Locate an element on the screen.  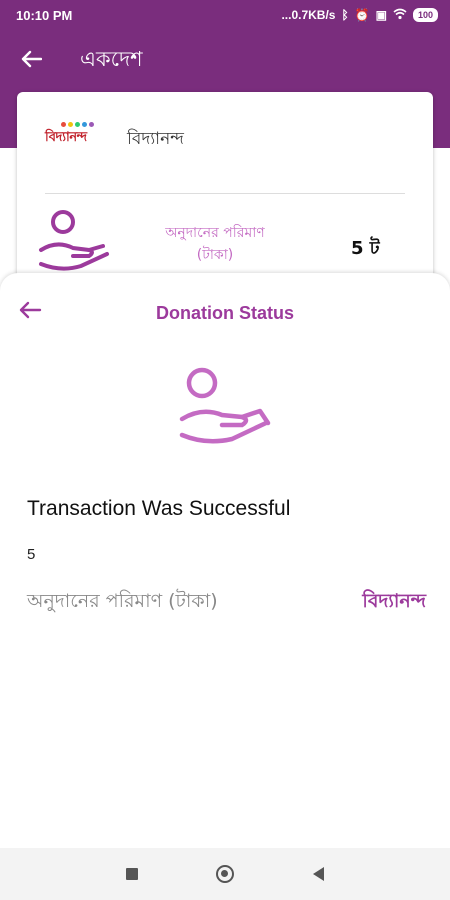
organization-name: বিদ্যানন্দ is located at coordinates (155, 139).